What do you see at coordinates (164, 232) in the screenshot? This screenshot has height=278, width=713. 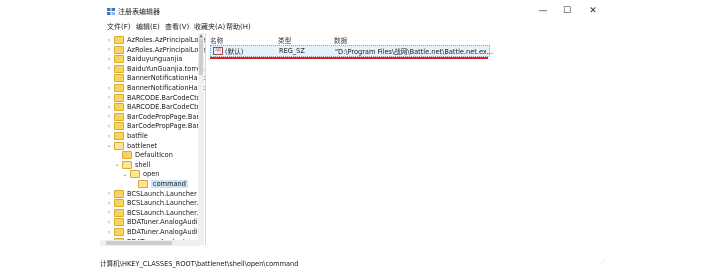 I see `tree-item-label: BDATuner.AnalogAudio` at bounding box center [164, 232].